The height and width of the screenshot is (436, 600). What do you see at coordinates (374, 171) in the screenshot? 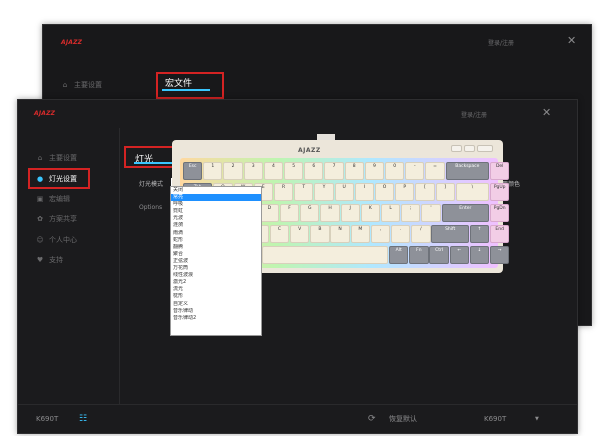
I see `key: 9` at bounding box center [374, 171].